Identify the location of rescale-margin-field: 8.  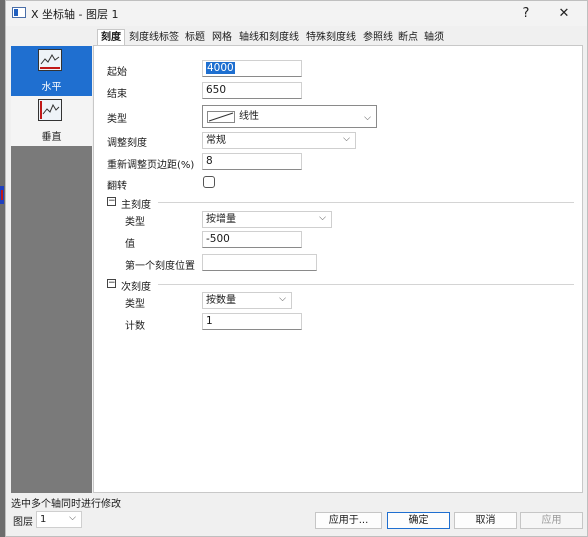
(252, 161).